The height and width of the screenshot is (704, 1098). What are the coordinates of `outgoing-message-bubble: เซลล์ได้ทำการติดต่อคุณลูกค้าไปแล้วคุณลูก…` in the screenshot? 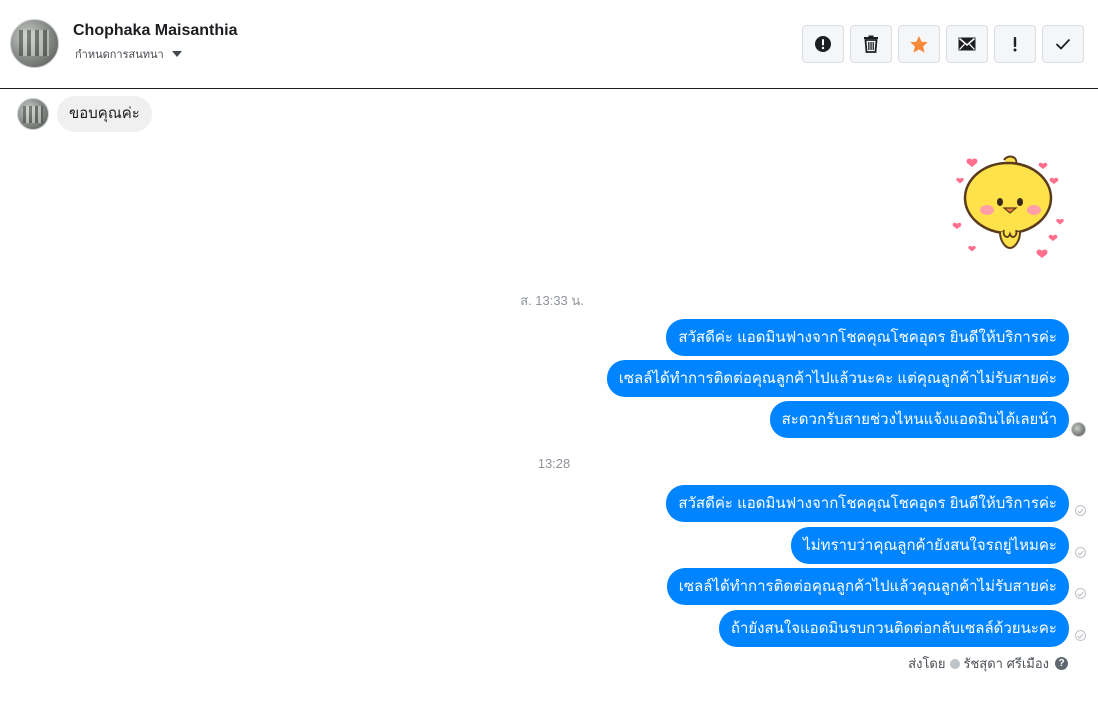 It's located at (867, 586).